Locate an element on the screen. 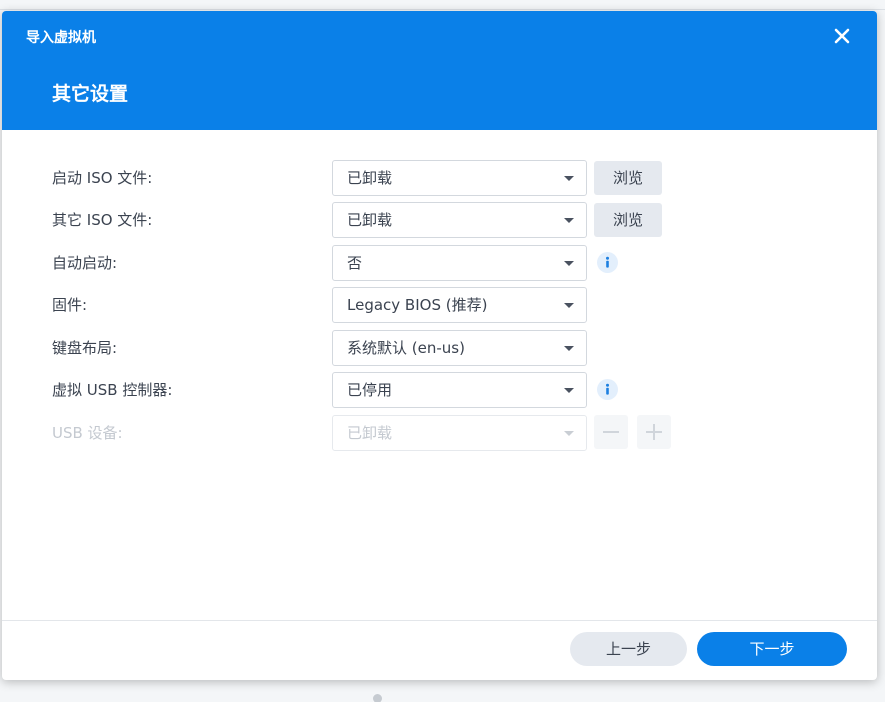  autostart-info-icon is located at coordinates (607, 262).